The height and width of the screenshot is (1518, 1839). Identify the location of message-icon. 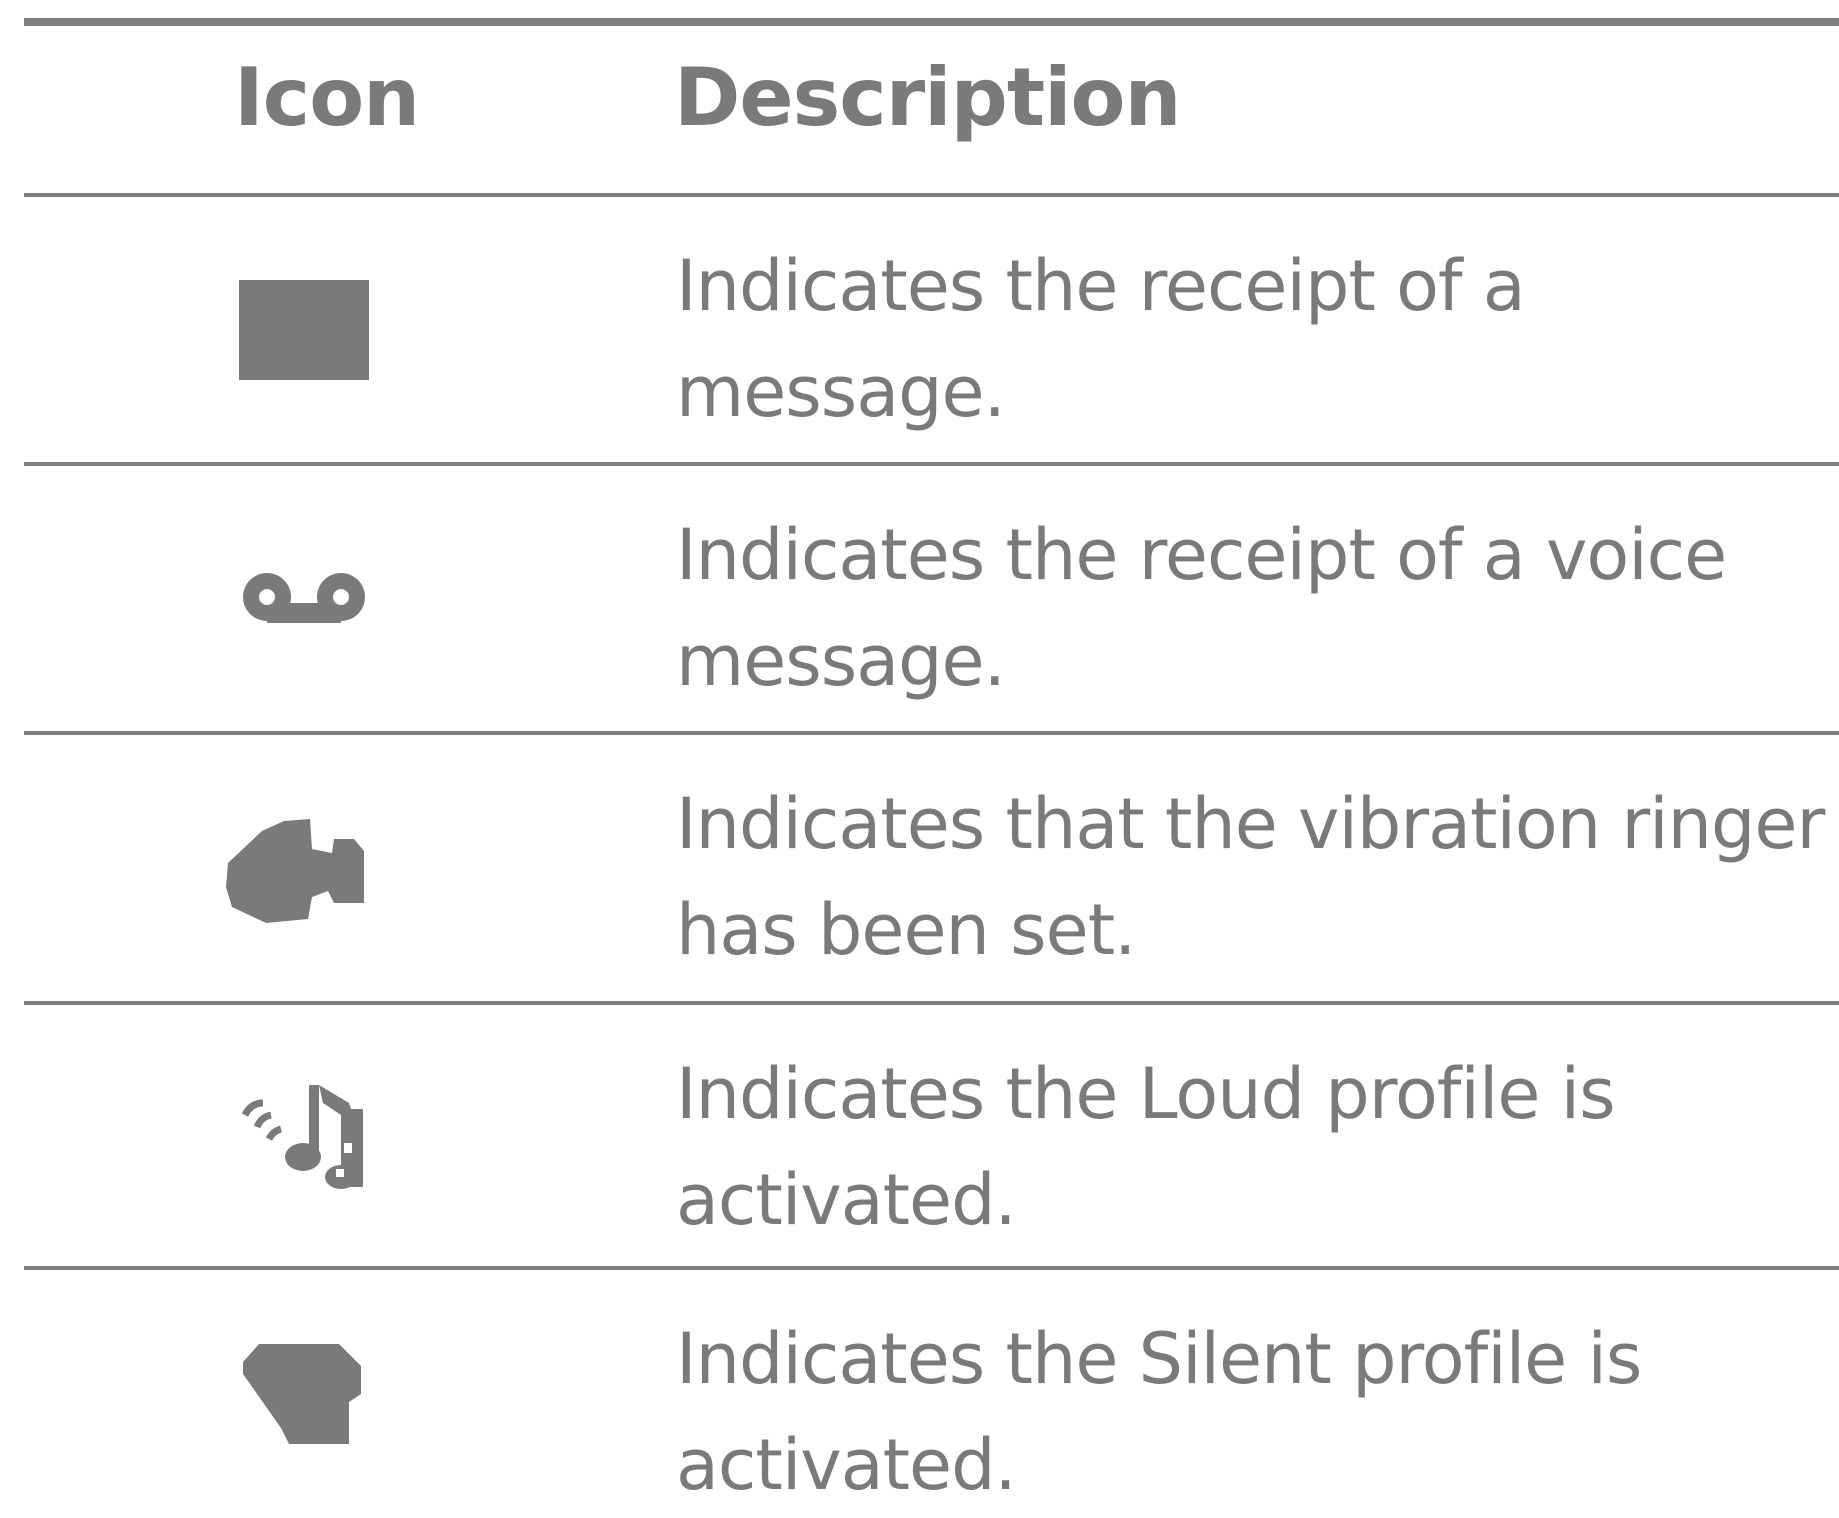
(304, 329).